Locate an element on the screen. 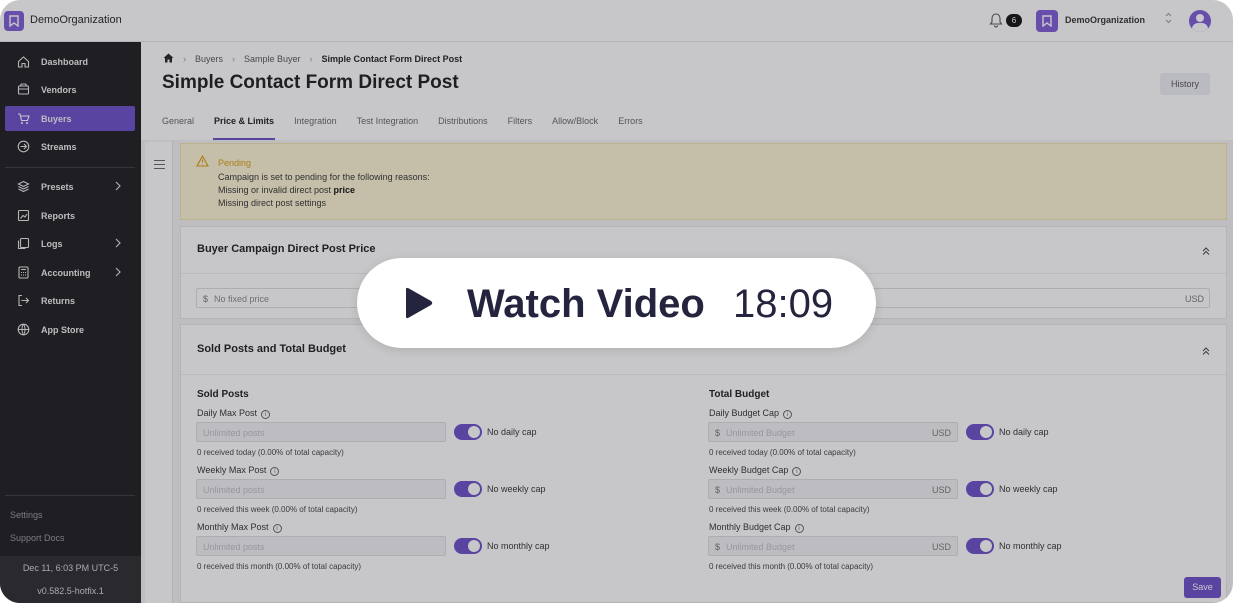 The image size is (1233, 603). play-icon is located at coordinates (418, 303).